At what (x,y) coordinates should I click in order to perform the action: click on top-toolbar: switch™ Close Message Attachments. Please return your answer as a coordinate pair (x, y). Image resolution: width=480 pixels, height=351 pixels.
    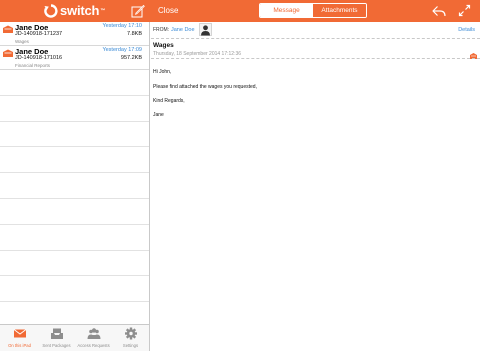
    Looking at the image, I should click on (240, 11).